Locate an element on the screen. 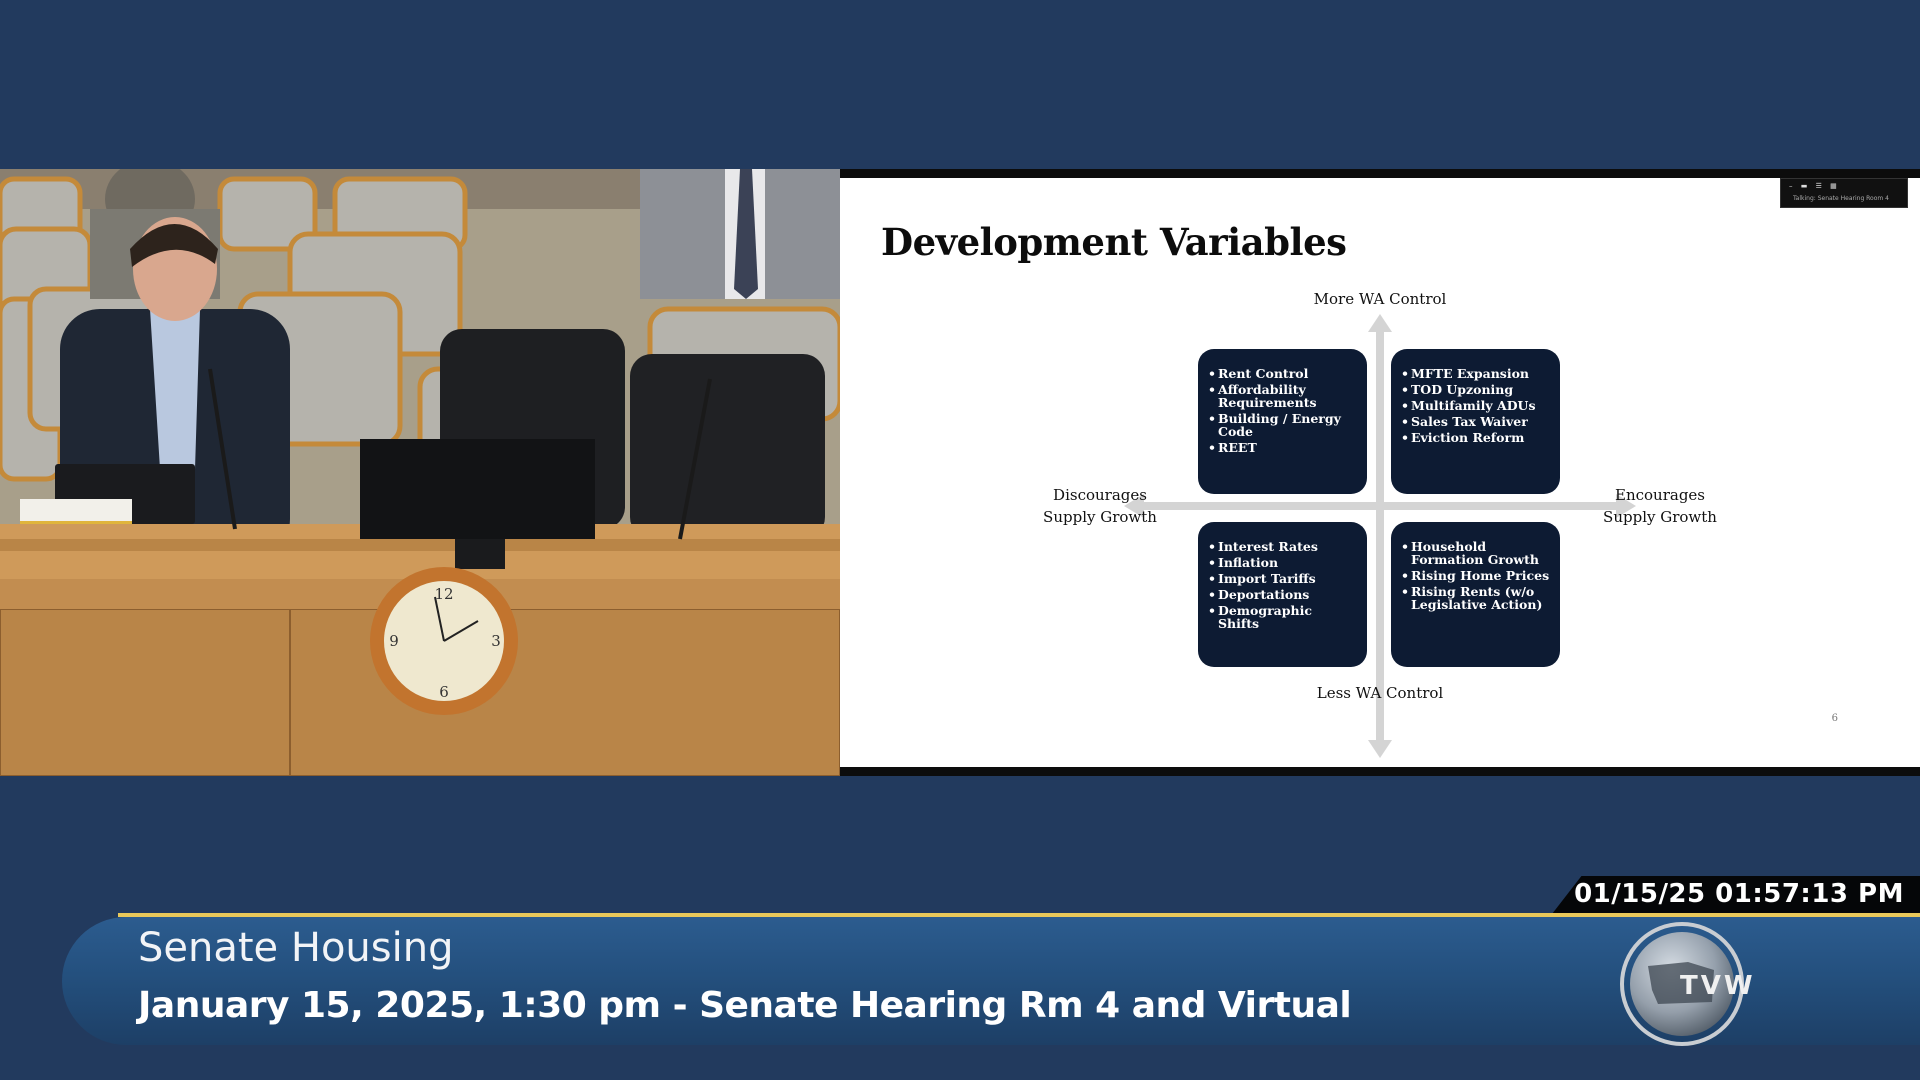 This screenshot has height=1080, width=1920. list-item: MFTE Expansion is located at coordinates (1475, 373).